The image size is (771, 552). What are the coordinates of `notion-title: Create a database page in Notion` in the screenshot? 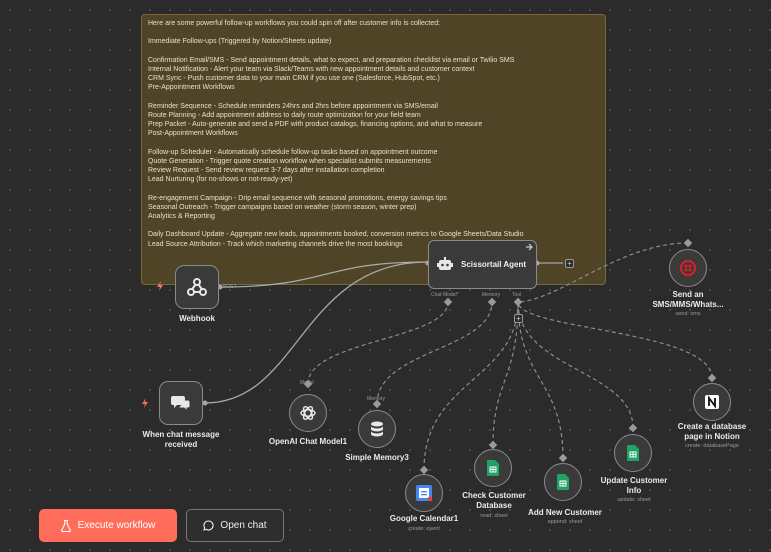 It's located at (712, 431).